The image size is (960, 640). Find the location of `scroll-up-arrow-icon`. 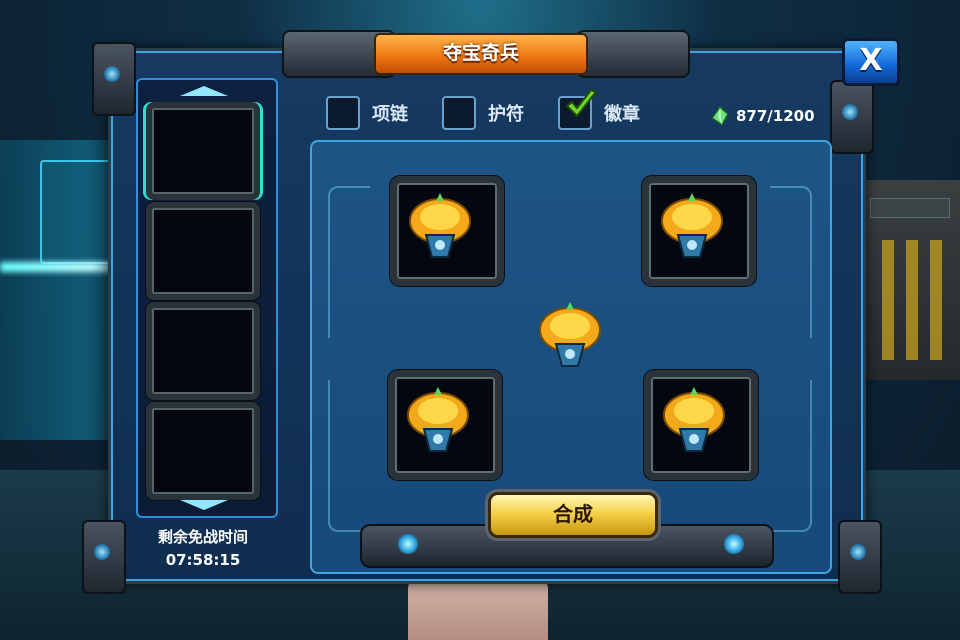

scroll-up-arrow-icon is located at coordinates (204, 91).